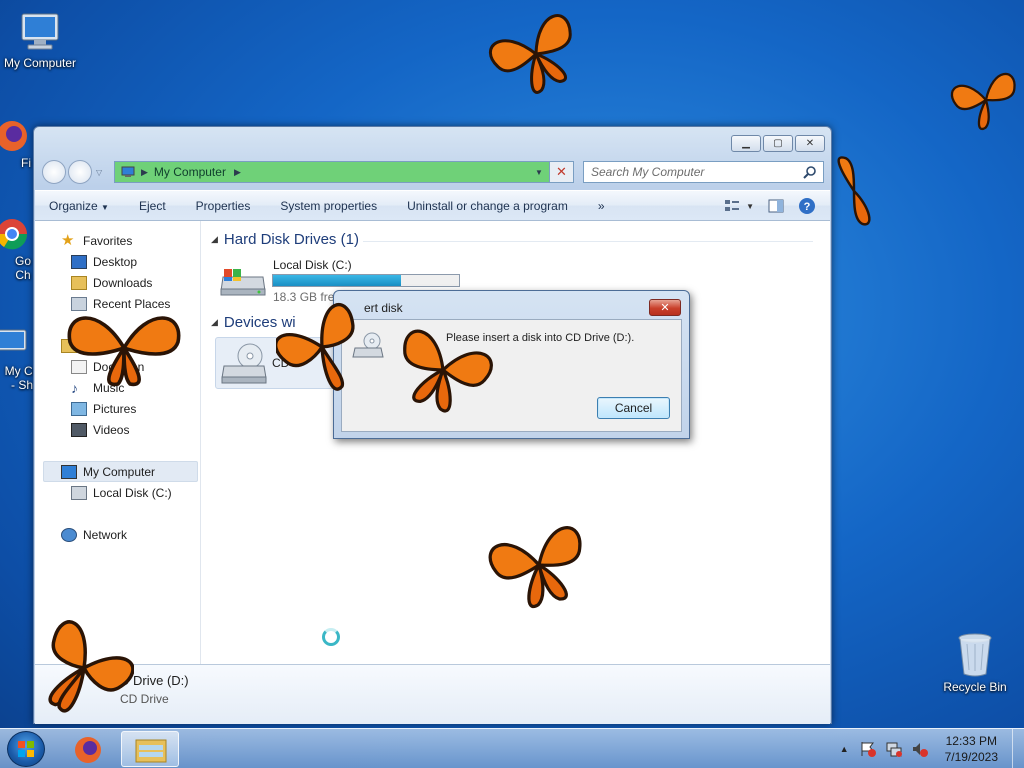 The width and height of the screenshot is (1024, 768). What do you see at coordinates (115, 262) in the screenshot?
I see `nav-label: Desktop` at bounding box center [115, 262].